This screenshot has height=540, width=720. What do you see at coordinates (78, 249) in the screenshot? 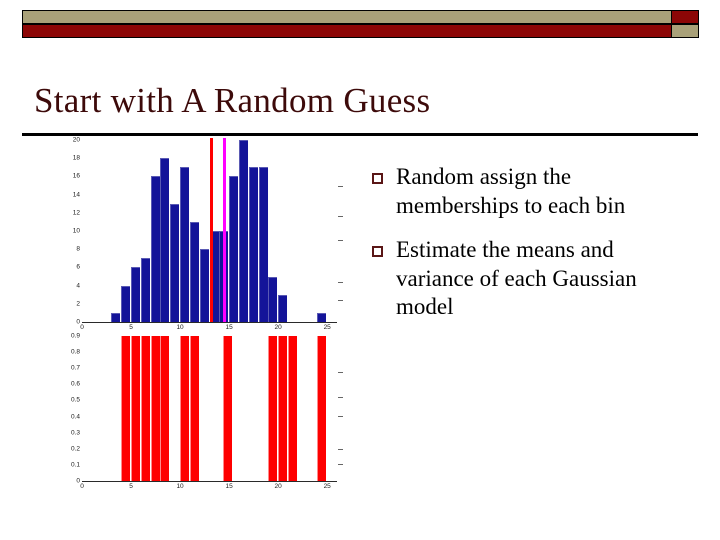
I see `y-tick-label: 8` at bounding box center [78, 249].